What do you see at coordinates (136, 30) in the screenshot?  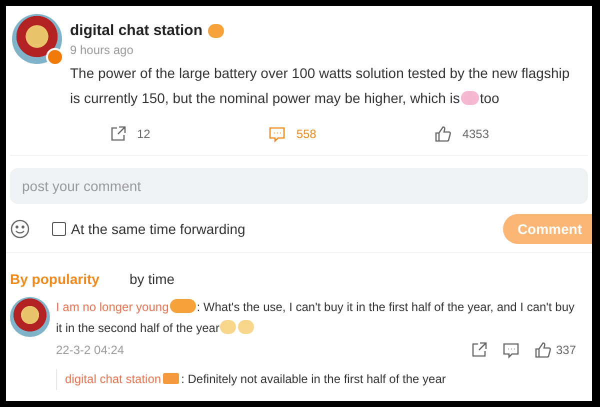 I see `author-name: digital chat station` at bounding box center [136, 30].